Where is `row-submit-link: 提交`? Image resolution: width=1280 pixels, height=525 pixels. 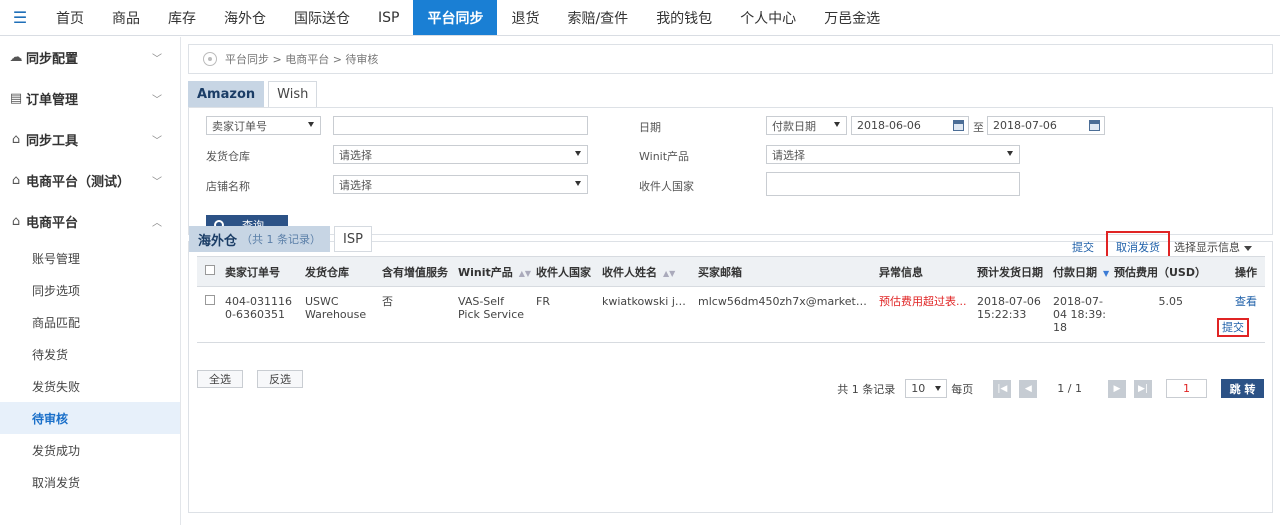 row-submit-link: 提交 is located at coordinates (1233, 327).